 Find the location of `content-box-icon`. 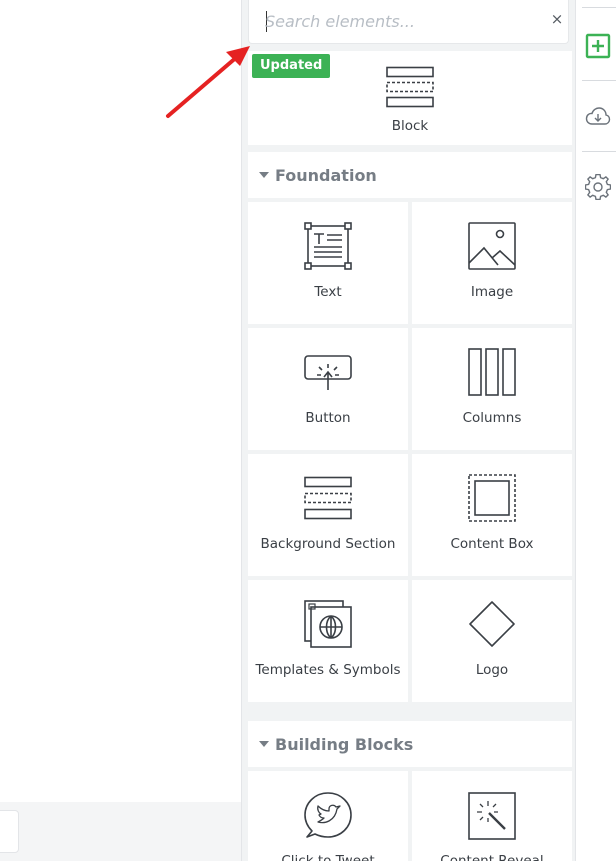

content-box-icon is located at coordinates (492, 498).